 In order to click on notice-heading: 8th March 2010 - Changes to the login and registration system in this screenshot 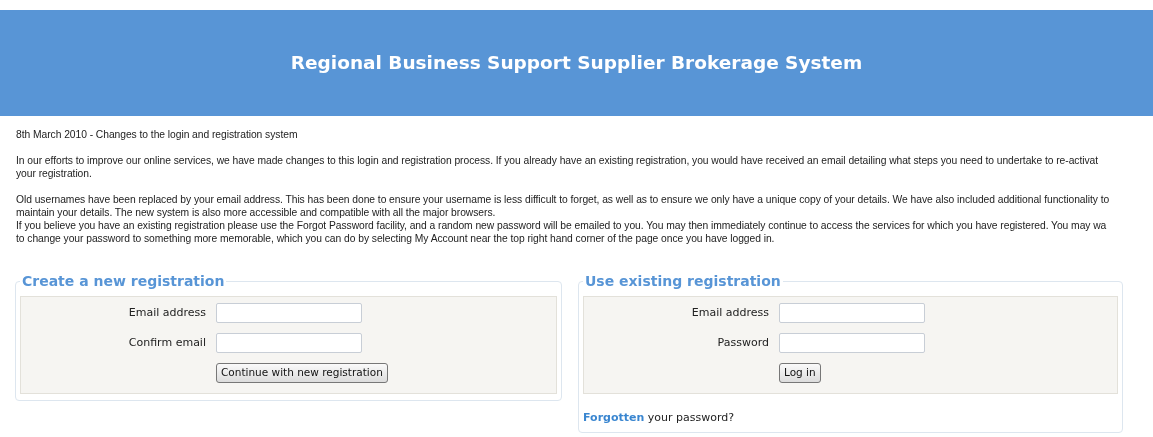, I will do `click(157, 134)`.